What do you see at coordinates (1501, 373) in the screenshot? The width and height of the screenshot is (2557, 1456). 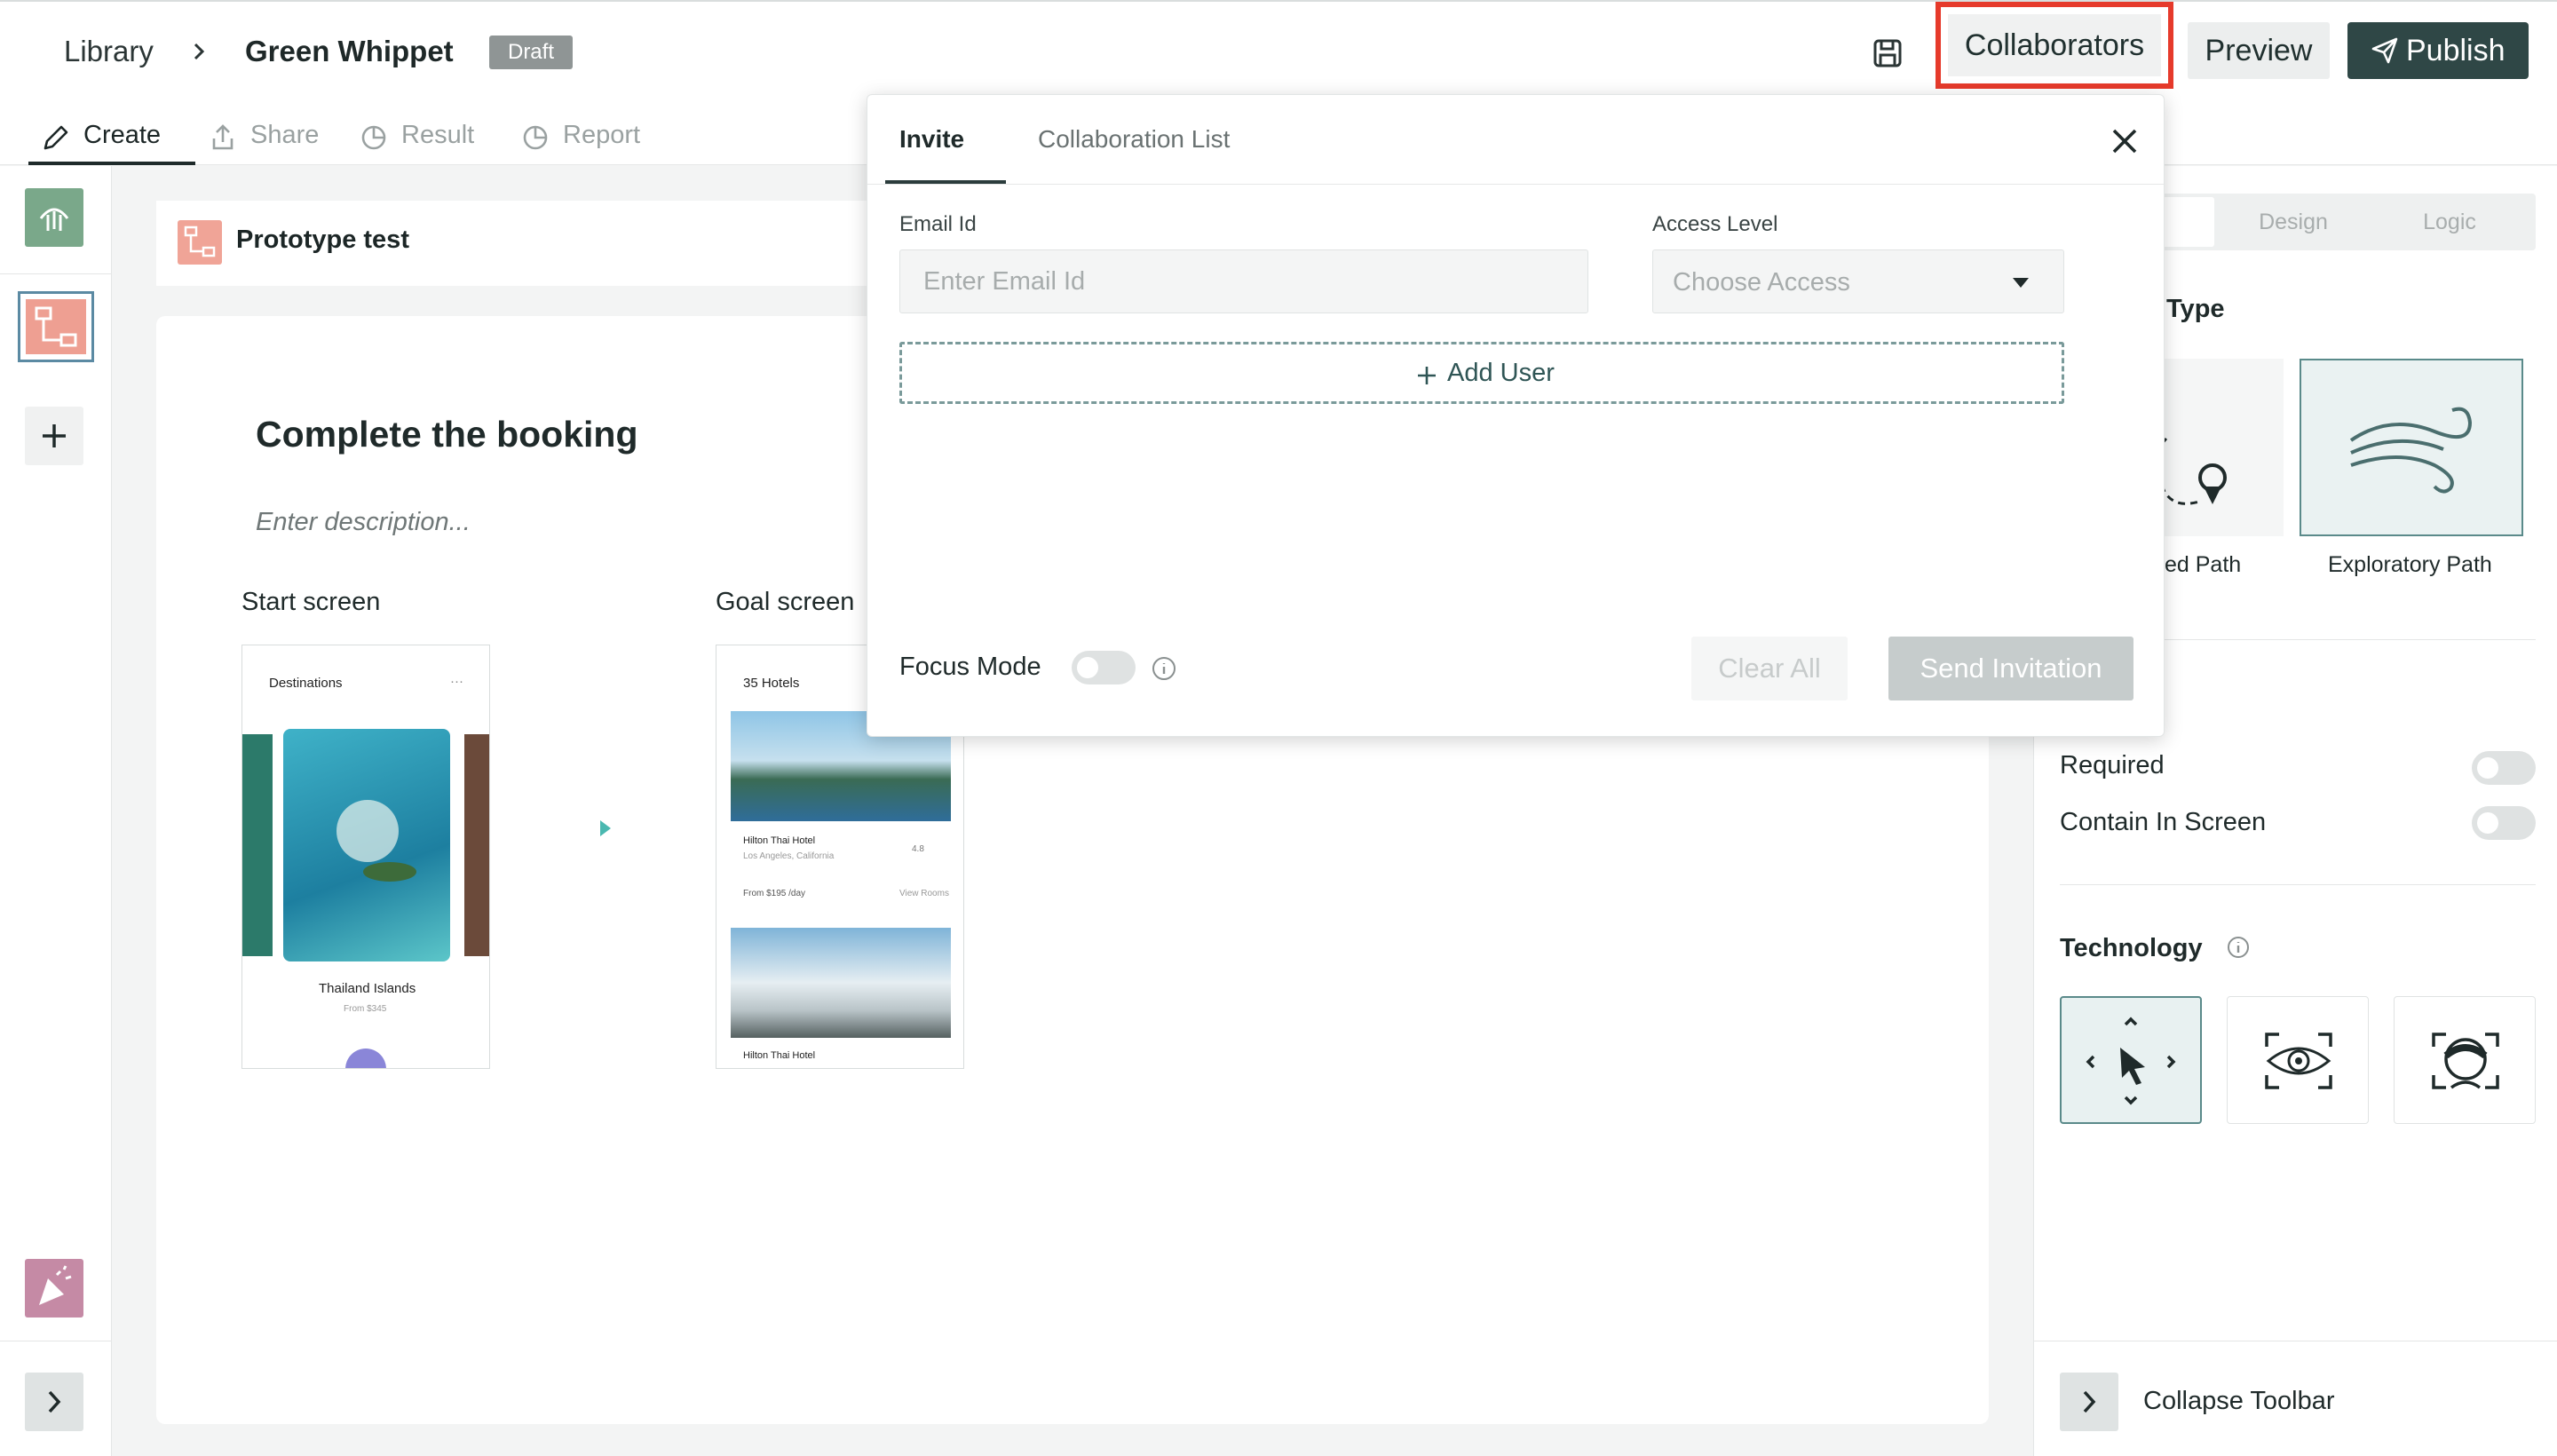 I see `add-user-label: Add User` at bounding box center [1501, 373].